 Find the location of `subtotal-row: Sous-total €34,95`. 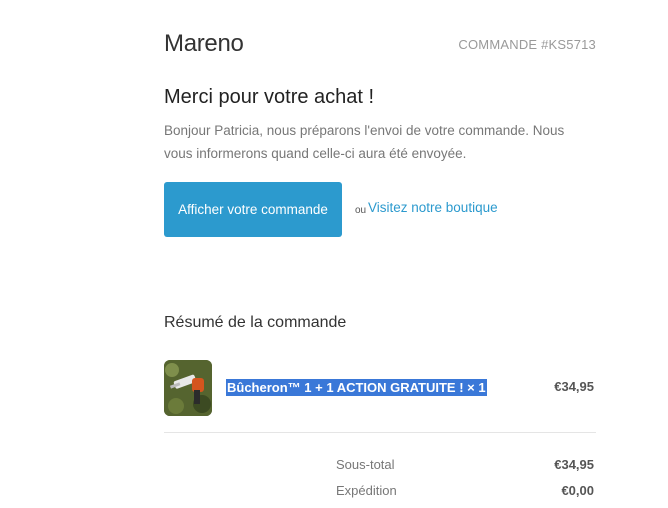

subtotal-row: Sous-total €34,95 is located at coordinates (466, 466).